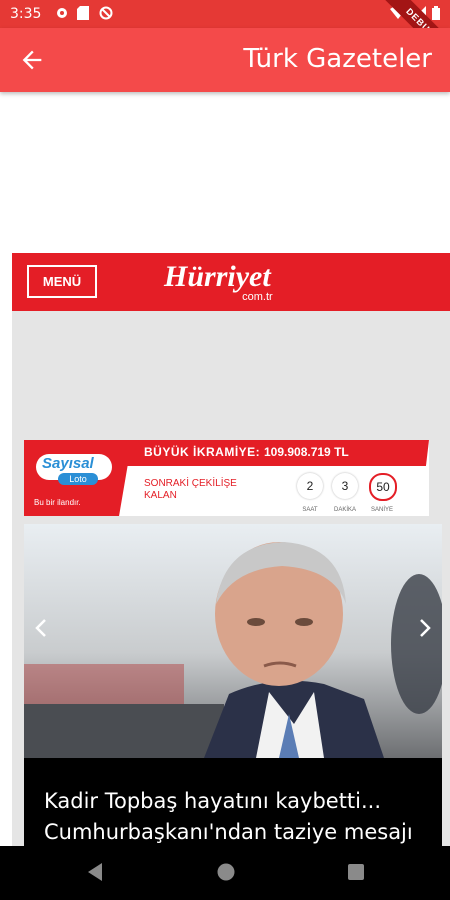  I want to click on slider-prev-icon, so click(42, 628).